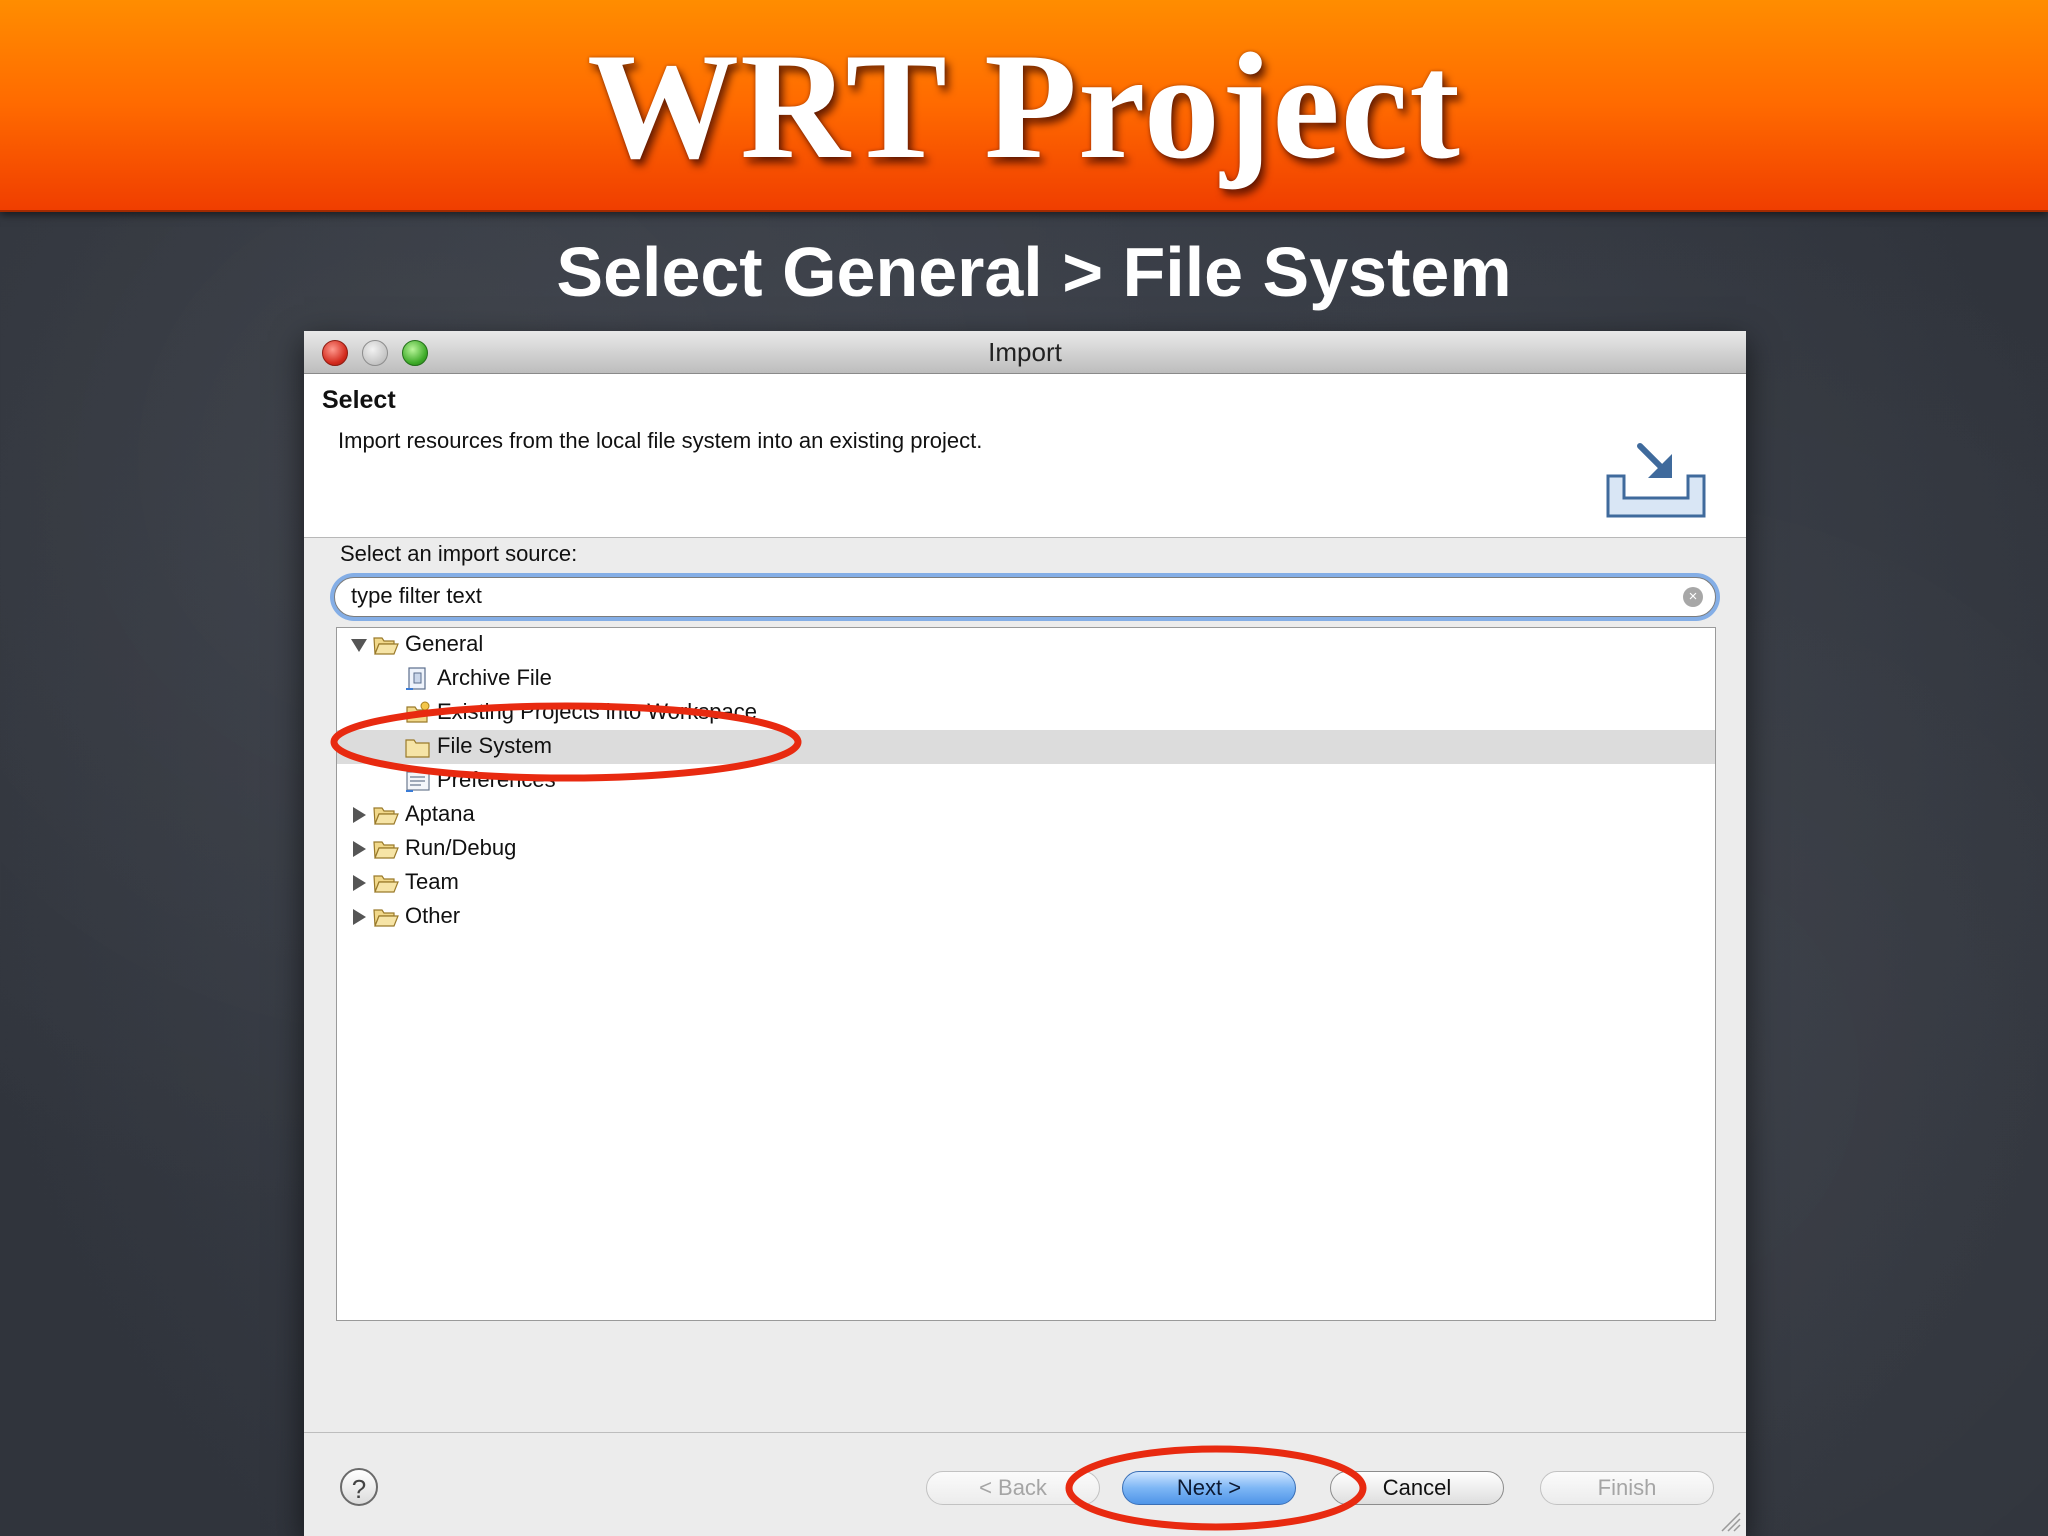  I want to click on tree-item-label: General, so click(444, 643).